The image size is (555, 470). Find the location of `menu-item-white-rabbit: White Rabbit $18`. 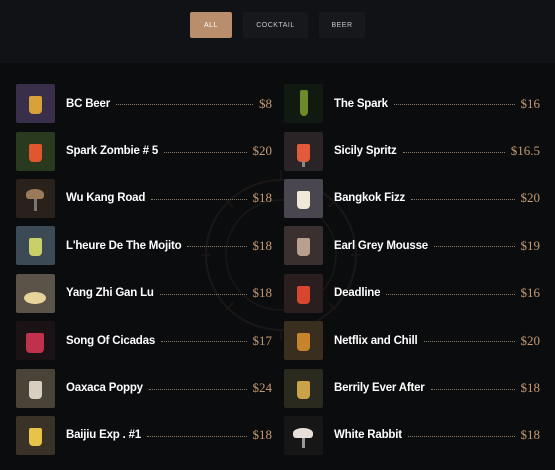

menu-item-white-rabbit: White Rabbit $18 is located at coordinates (412, 435).